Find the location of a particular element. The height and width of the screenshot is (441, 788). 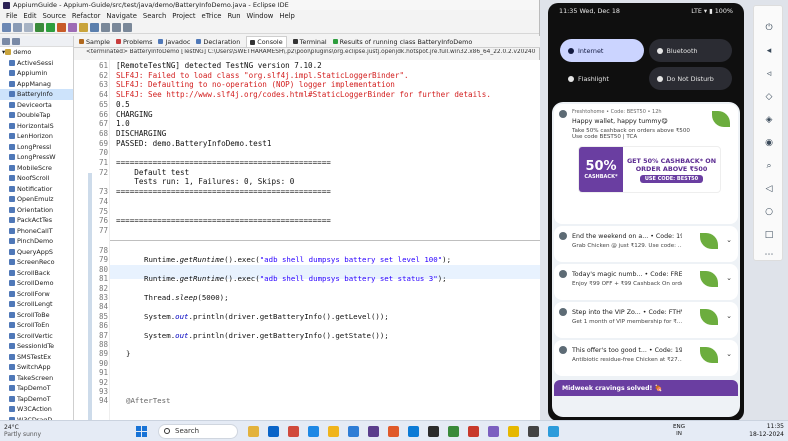

rotate-left-icon: ◇ is located at coordinates (769, 97).